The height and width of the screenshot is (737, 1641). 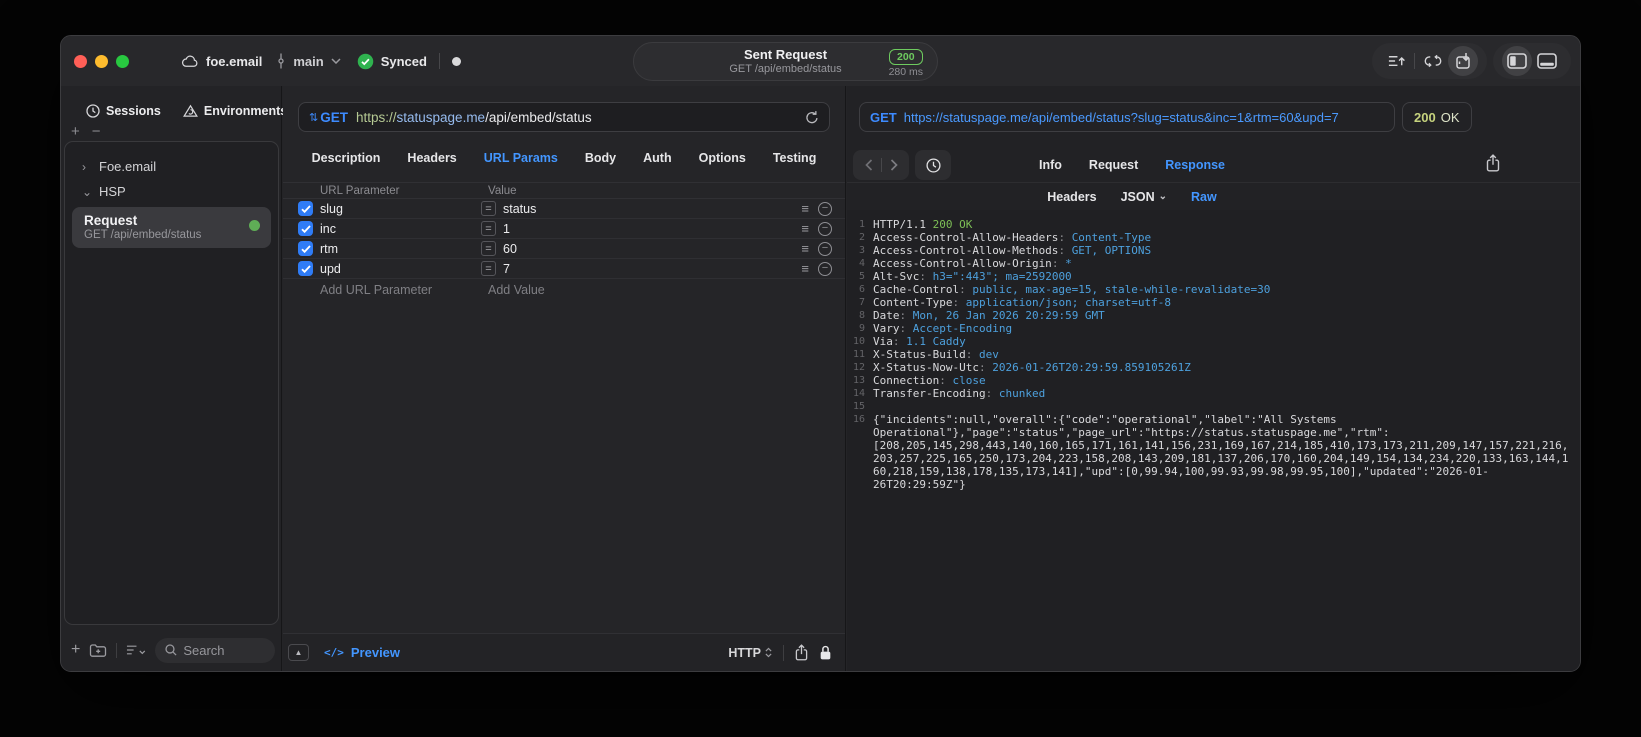 I want to click on check-circle-icon, so click(x=365, y=61).